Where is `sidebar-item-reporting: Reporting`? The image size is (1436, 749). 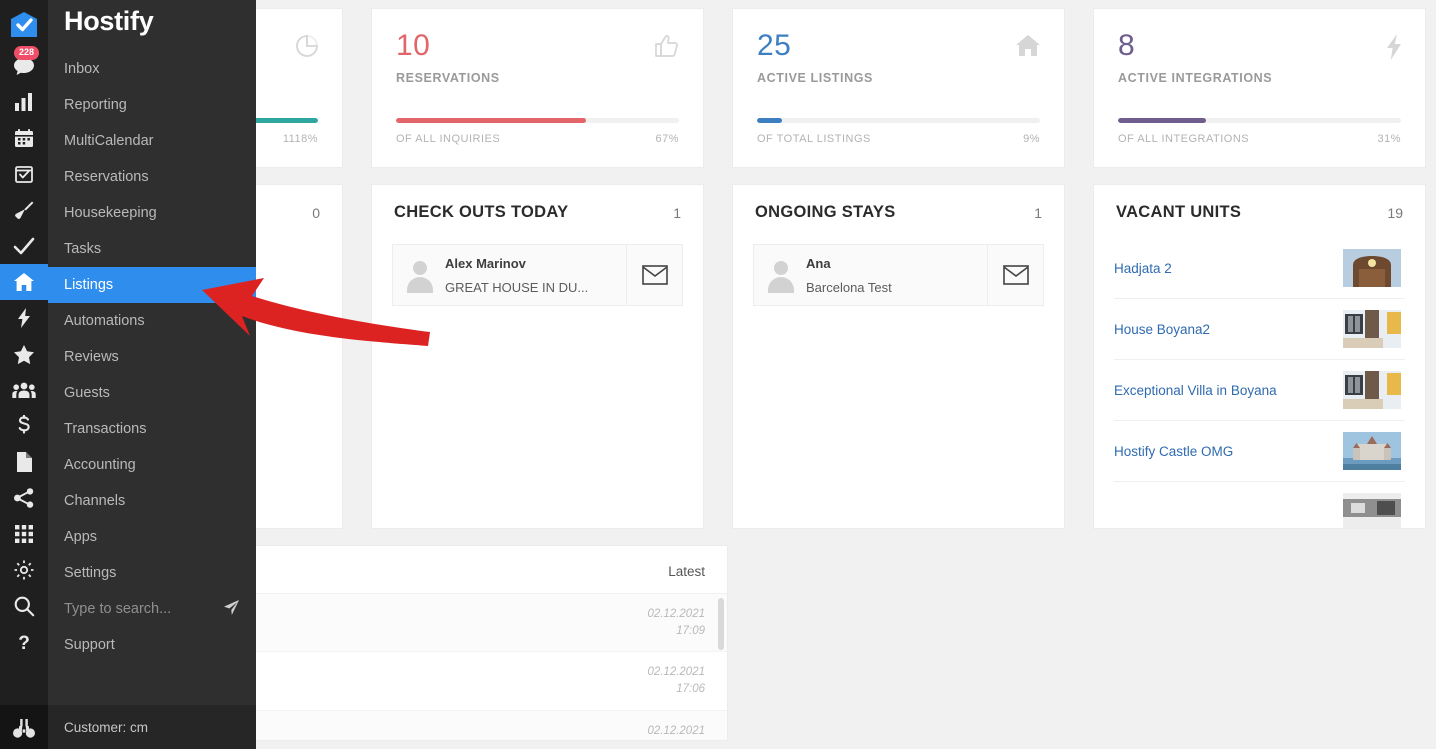 sidebar-item-reporting: Reporting is located at coordinates (152, 105).